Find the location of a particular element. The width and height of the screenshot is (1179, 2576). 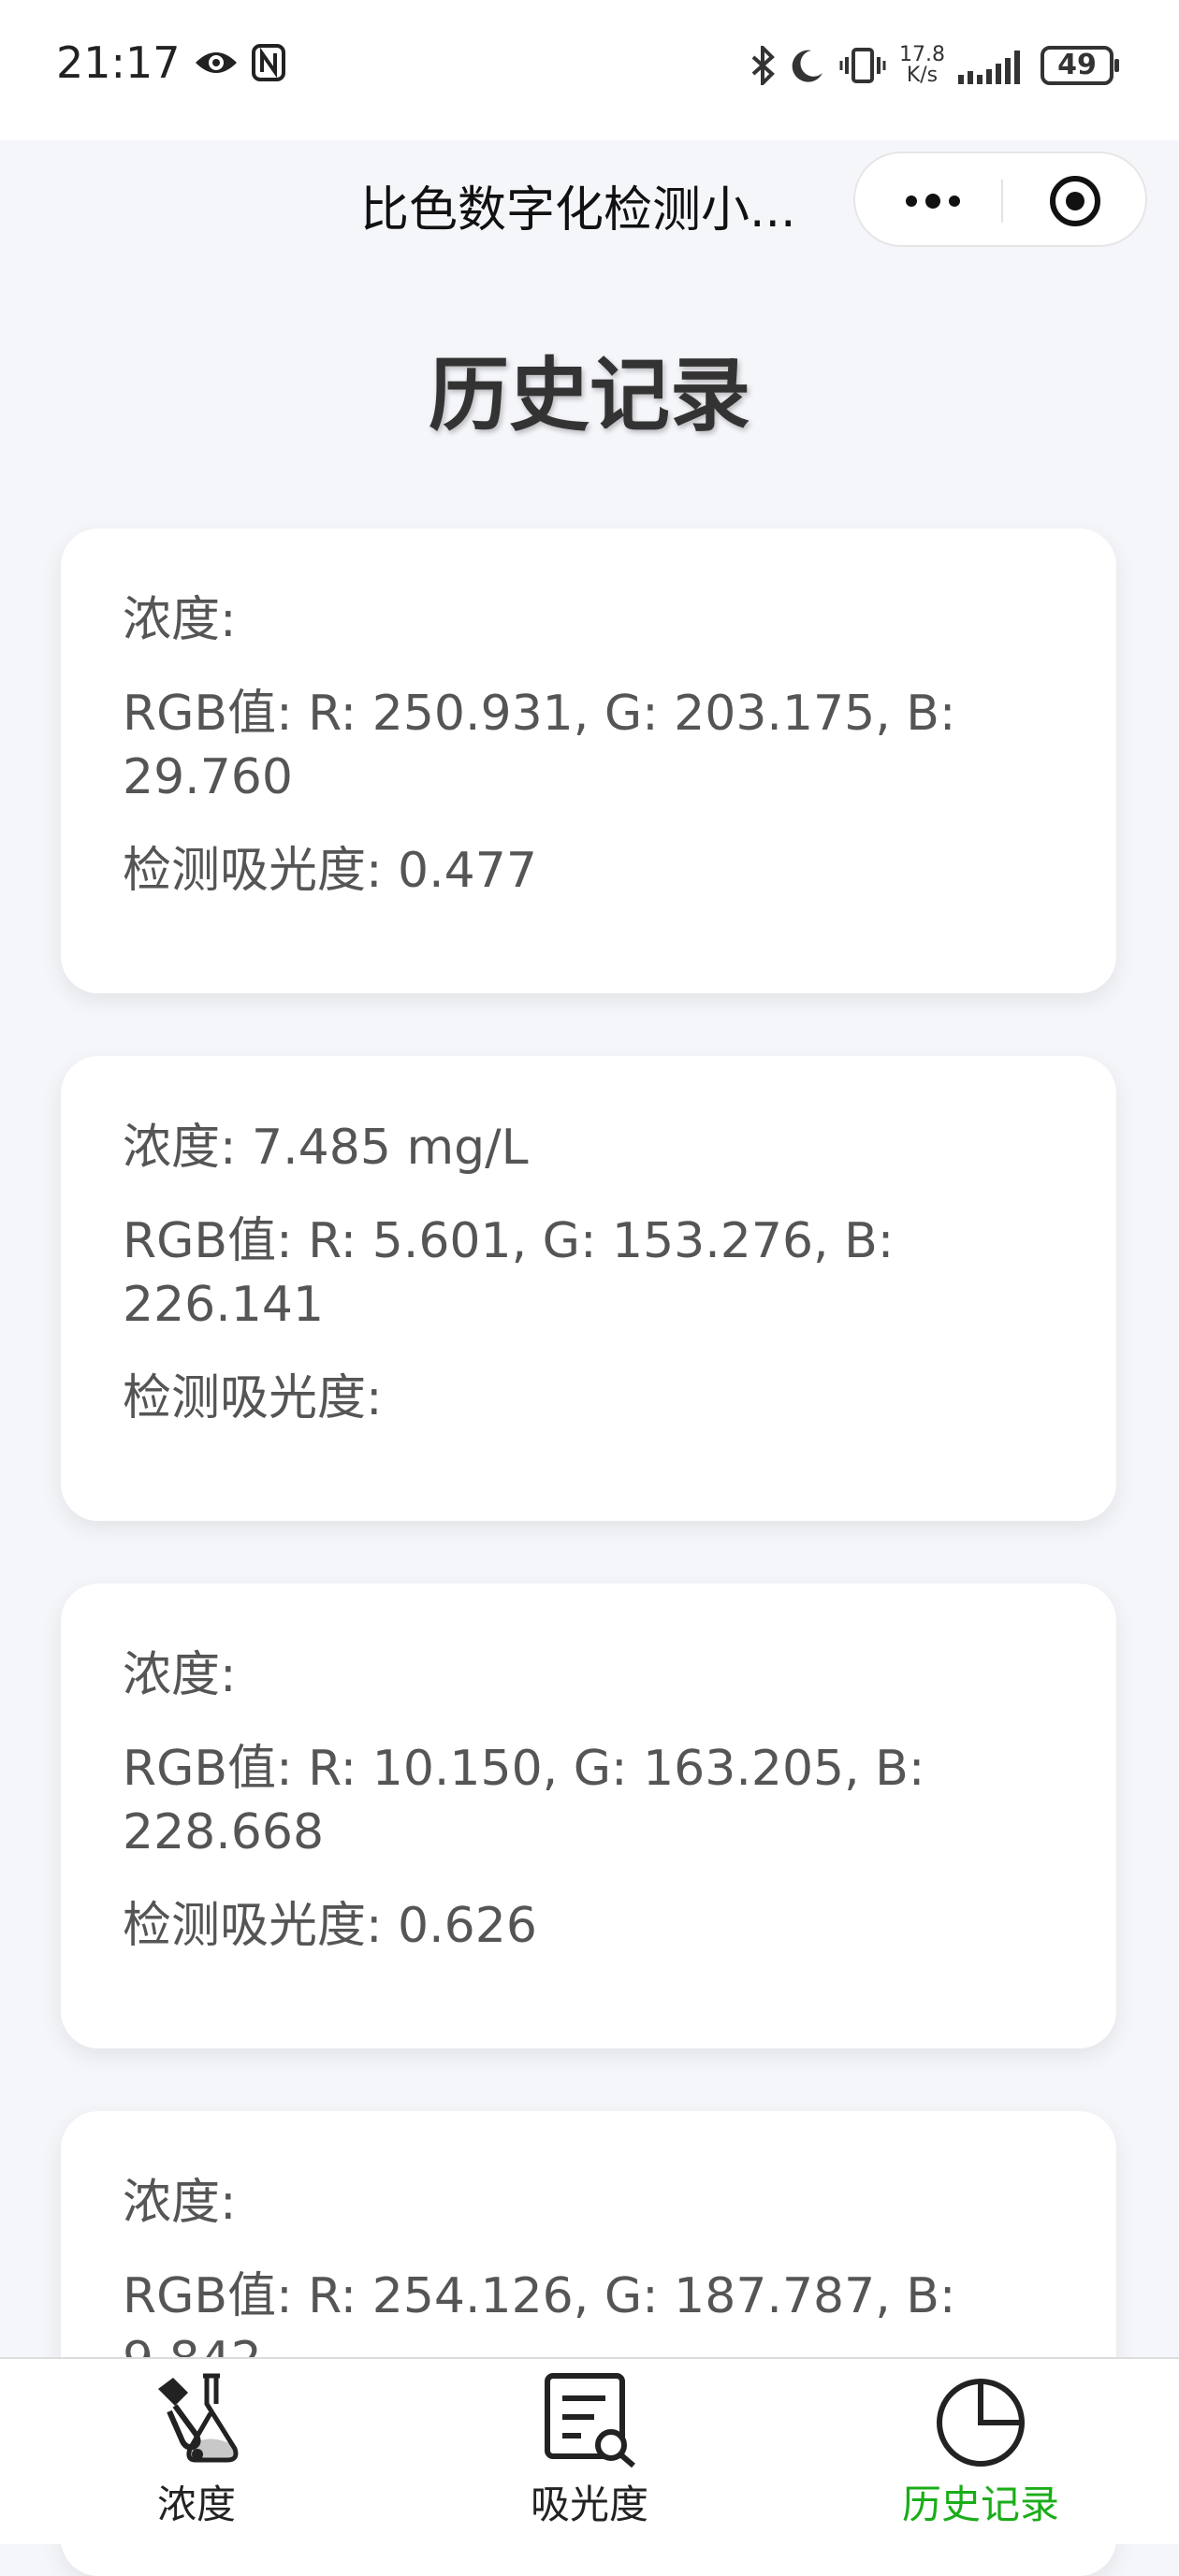

tab-bar: 浓度 吸光度 历史记录 is located at coordinates (589, 2450).